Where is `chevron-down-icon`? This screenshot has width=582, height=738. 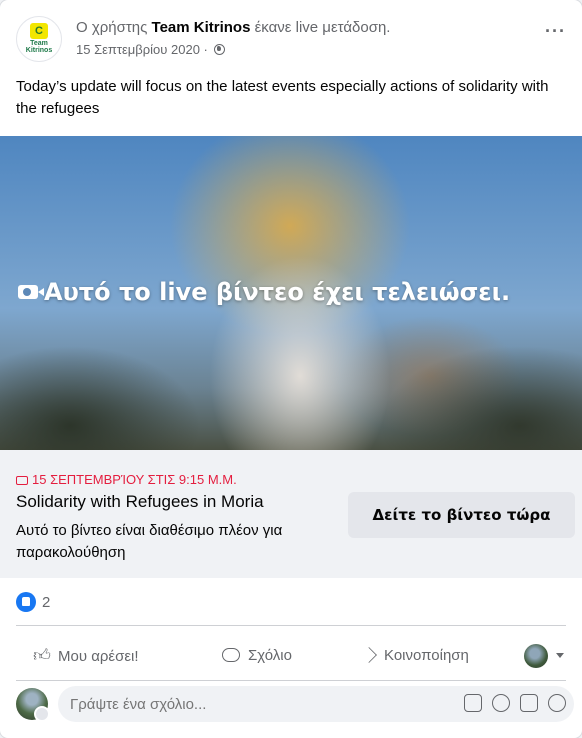
chevron-down-icon is located at coordinates (560, 655).